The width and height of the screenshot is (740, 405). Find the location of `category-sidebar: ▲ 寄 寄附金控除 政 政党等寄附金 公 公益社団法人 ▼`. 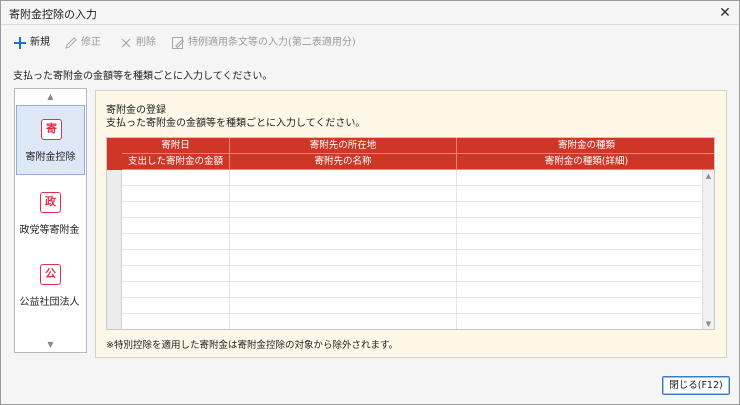

category-sidebar: ▲ 寄 寄附金控除 政 政党等寄附金 公 公益社団法人 ▼ is located at coordinates (50, 220).